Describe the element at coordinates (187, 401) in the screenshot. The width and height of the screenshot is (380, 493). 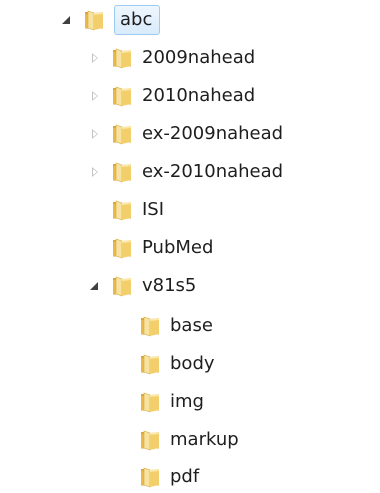
I see `tree-node-label: img` at that location.